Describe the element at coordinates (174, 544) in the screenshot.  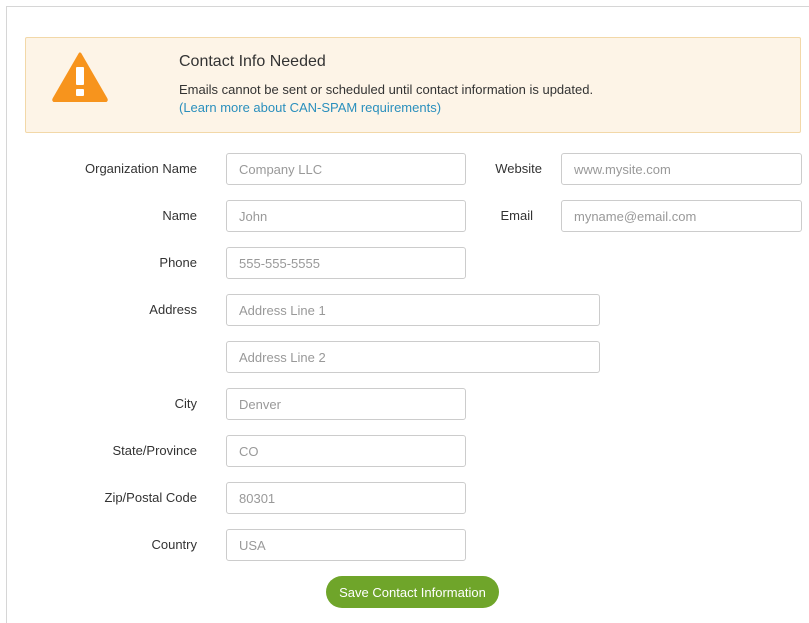
I see `country-label: Country` at that location.